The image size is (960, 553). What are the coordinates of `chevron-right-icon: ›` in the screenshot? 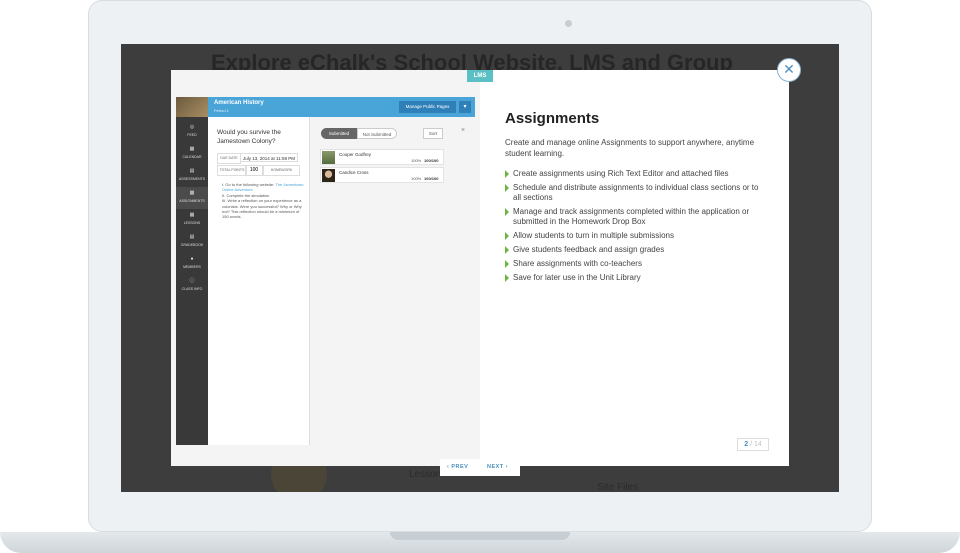 It's located at (507, 467).